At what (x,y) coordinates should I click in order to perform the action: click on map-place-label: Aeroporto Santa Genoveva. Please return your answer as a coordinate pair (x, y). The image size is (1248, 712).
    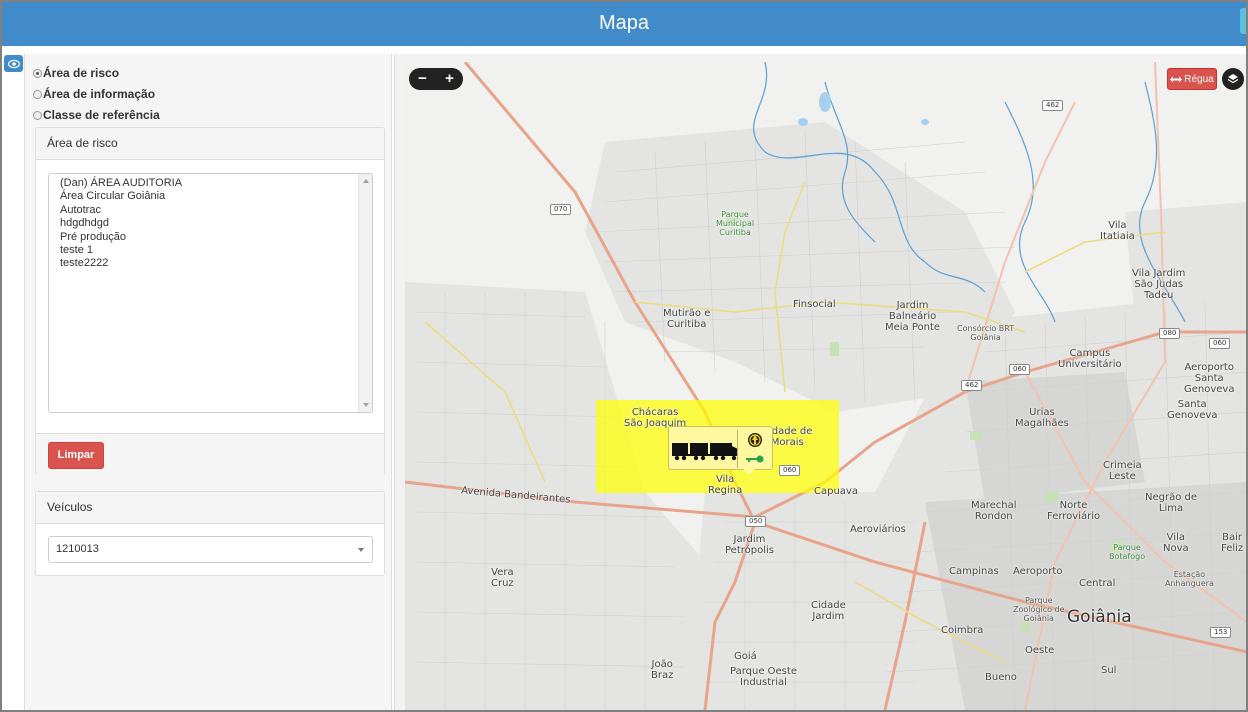
    Looking at the image, I should click on (1209, 378).